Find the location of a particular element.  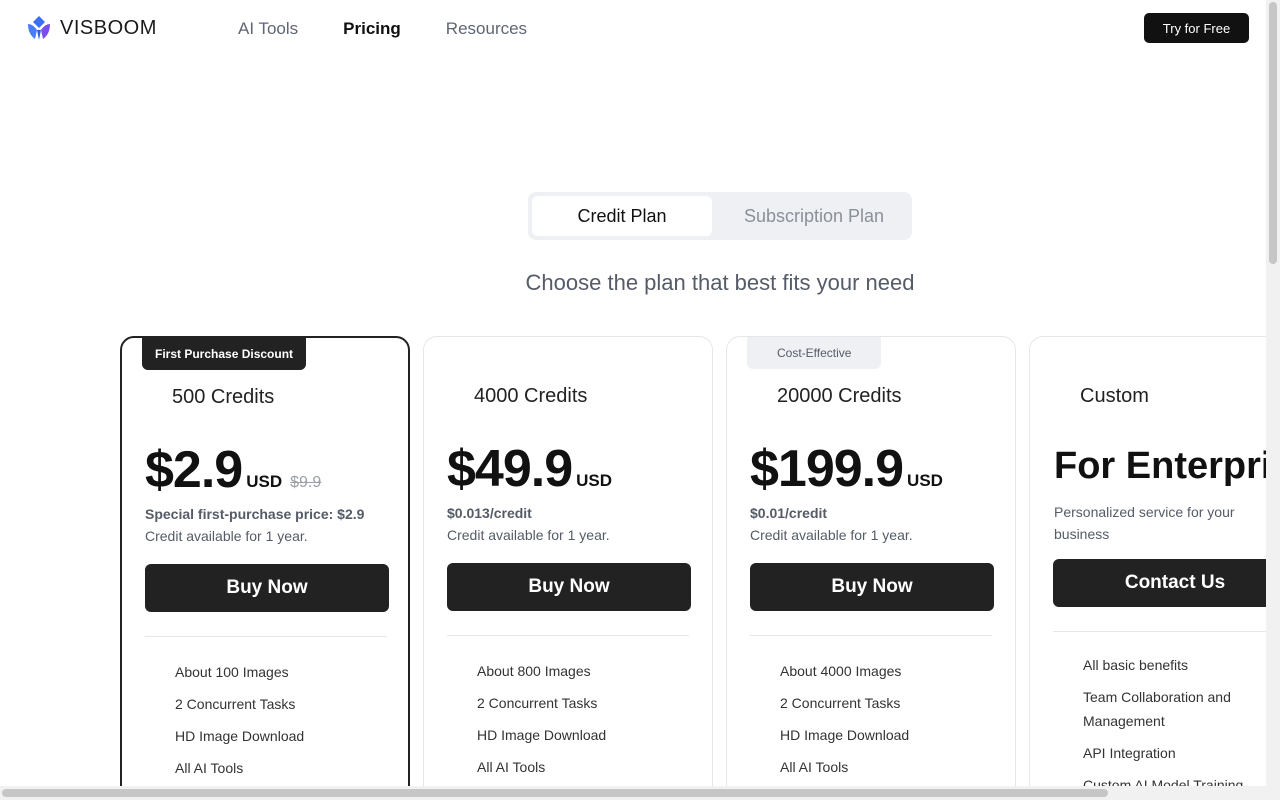

enterprise-title: For Enterprise is located at coordinates (1160, 466).